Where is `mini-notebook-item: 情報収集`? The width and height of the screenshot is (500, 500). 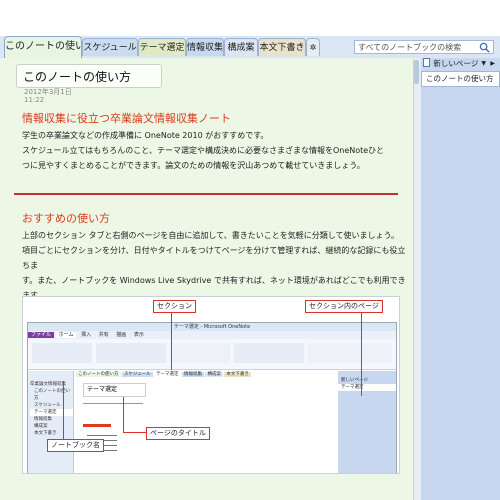 mini-notebook-item: 情報収集 is located at coordinates (43, 419).